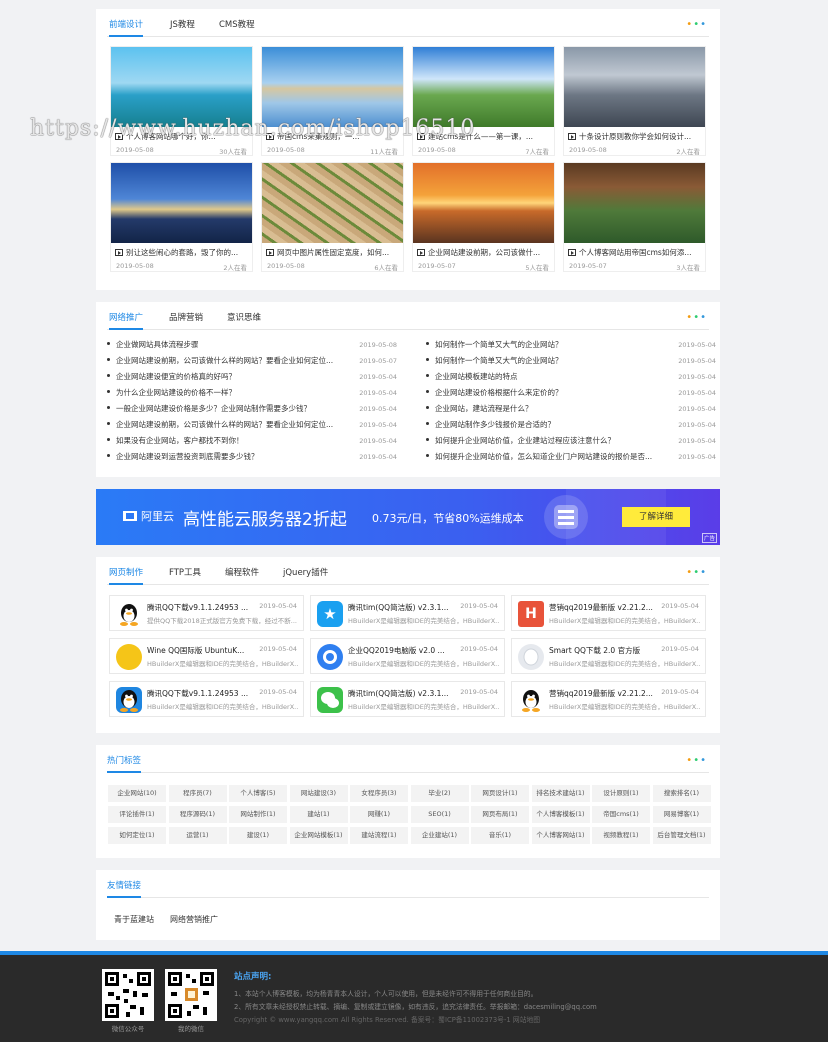 The width and height of the screenshot is (828, 1042). I want to click on article-tile: 别让这些闹心的套路，毁了你的... 2019-05-08 2人在看, so click(181, 217).